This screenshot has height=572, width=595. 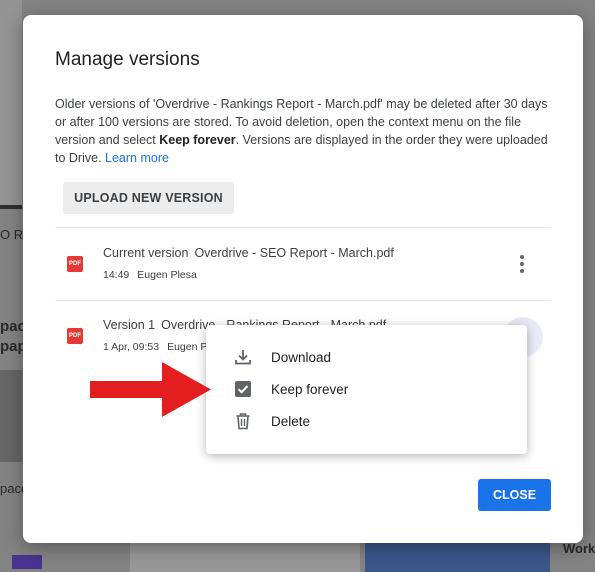 I want to click on menu-item-download: Download, so click(x=366, y=357).